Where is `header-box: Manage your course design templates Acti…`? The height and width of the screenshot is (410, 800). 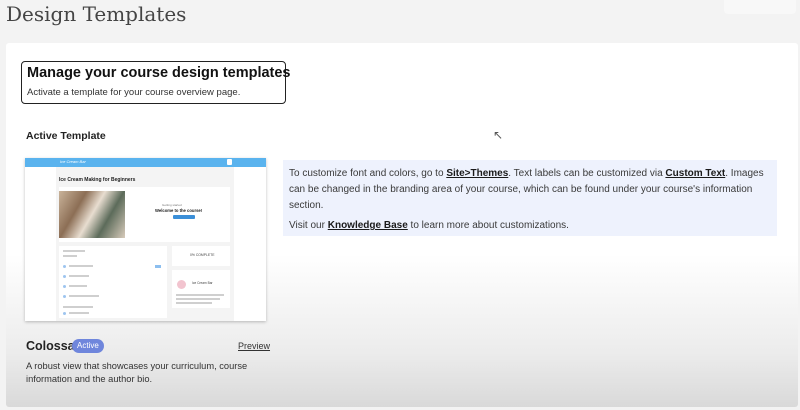
header-box: Manage your course design templates Acti… is located at coordinates (156, 82).